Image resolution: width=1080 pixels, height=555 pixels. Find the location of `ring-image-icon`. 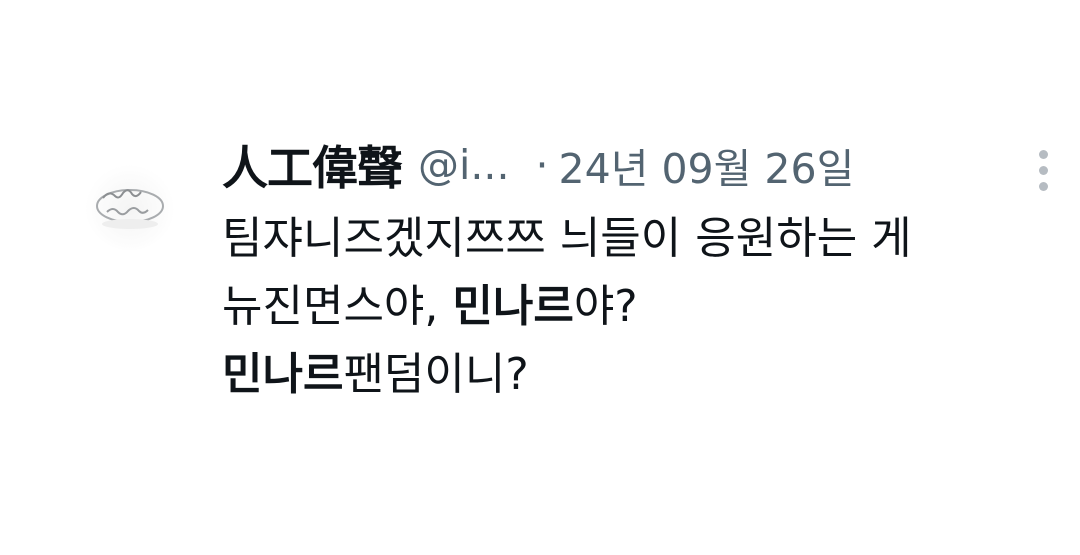

ring-image-icon is located at coordinates (130, 205).